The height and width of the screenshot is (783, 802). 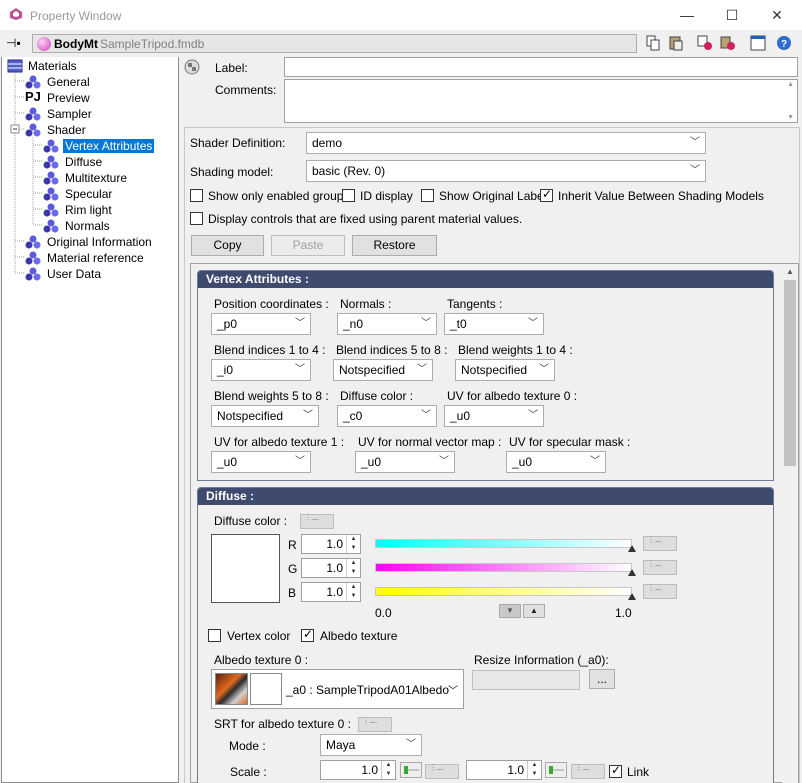 I want to click on copy-material-icon, so click(x=705, y=43).